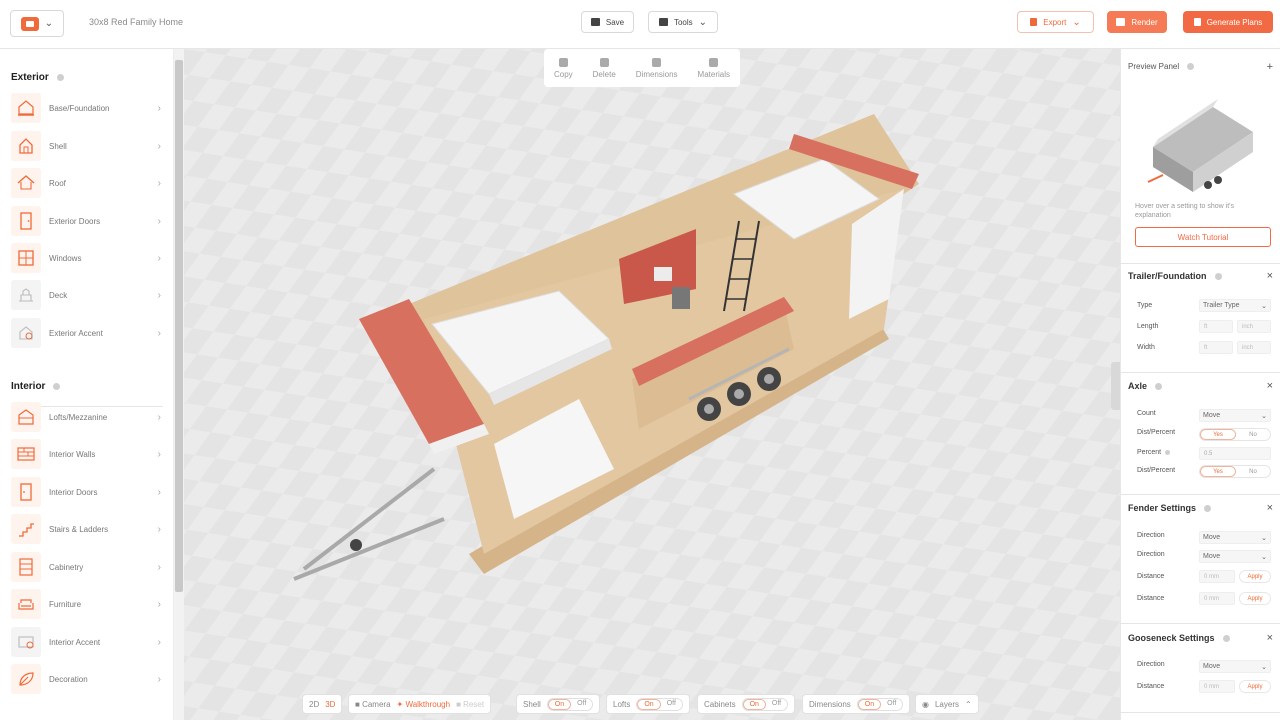  I want to click on sidebar-item-stairs-ladders: Stairs & Ladders ›, so click(86, 529).